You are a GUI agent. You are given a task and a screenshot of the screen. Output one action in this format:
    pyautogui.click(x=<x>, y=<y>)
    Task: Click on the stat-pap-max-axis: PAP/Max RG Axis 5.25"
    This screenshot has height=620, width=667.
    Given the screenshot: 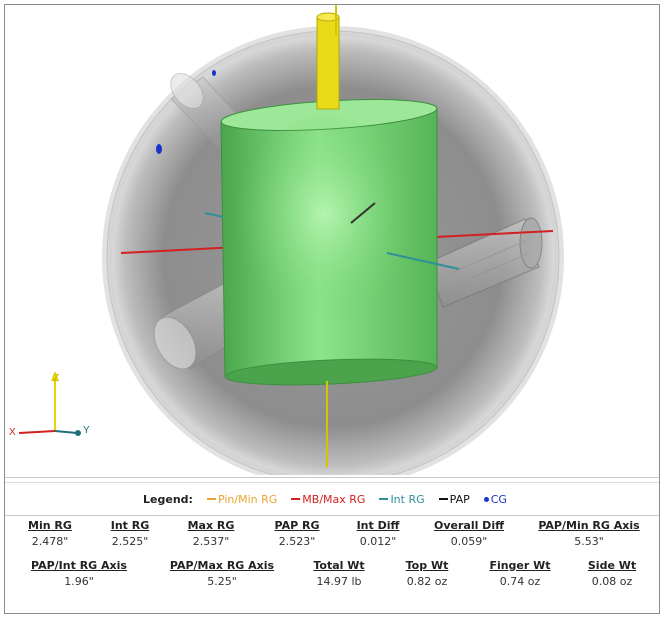 What is the action you would take?
    pyautogui.click(x=222, y=573)
    